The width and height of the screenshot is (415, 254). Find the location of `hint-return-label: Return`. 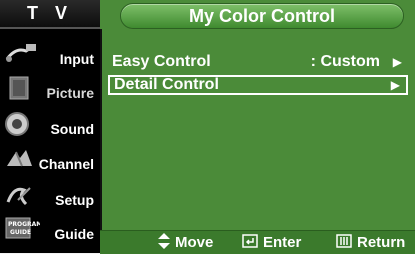

hint-return-label: Return is located at coordinates (381, 242).